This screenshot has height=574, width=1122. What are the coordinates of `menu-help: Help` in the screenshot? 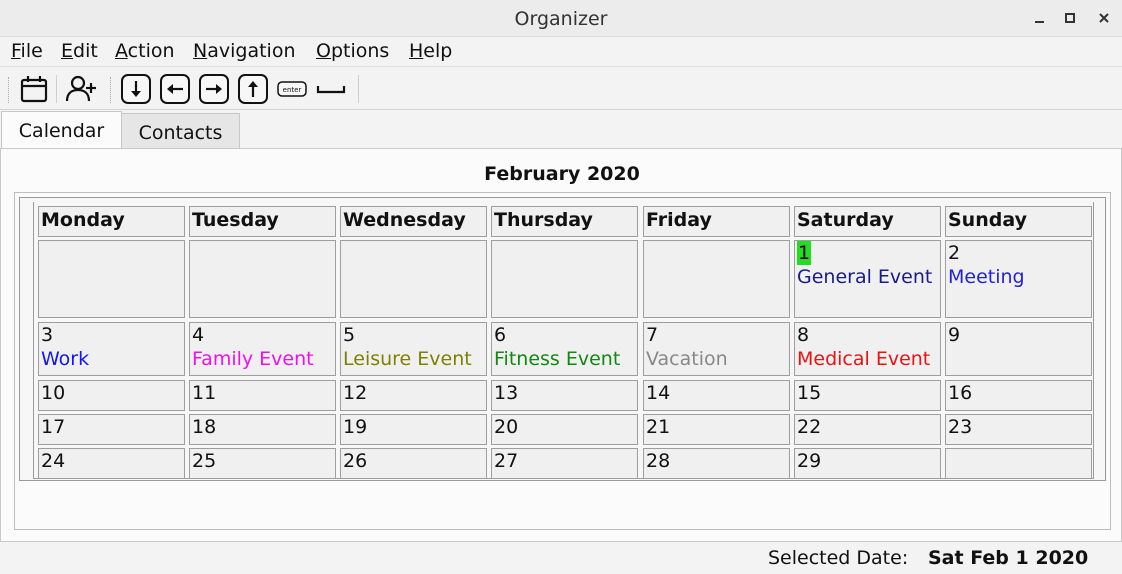 It's located at (430, 51).